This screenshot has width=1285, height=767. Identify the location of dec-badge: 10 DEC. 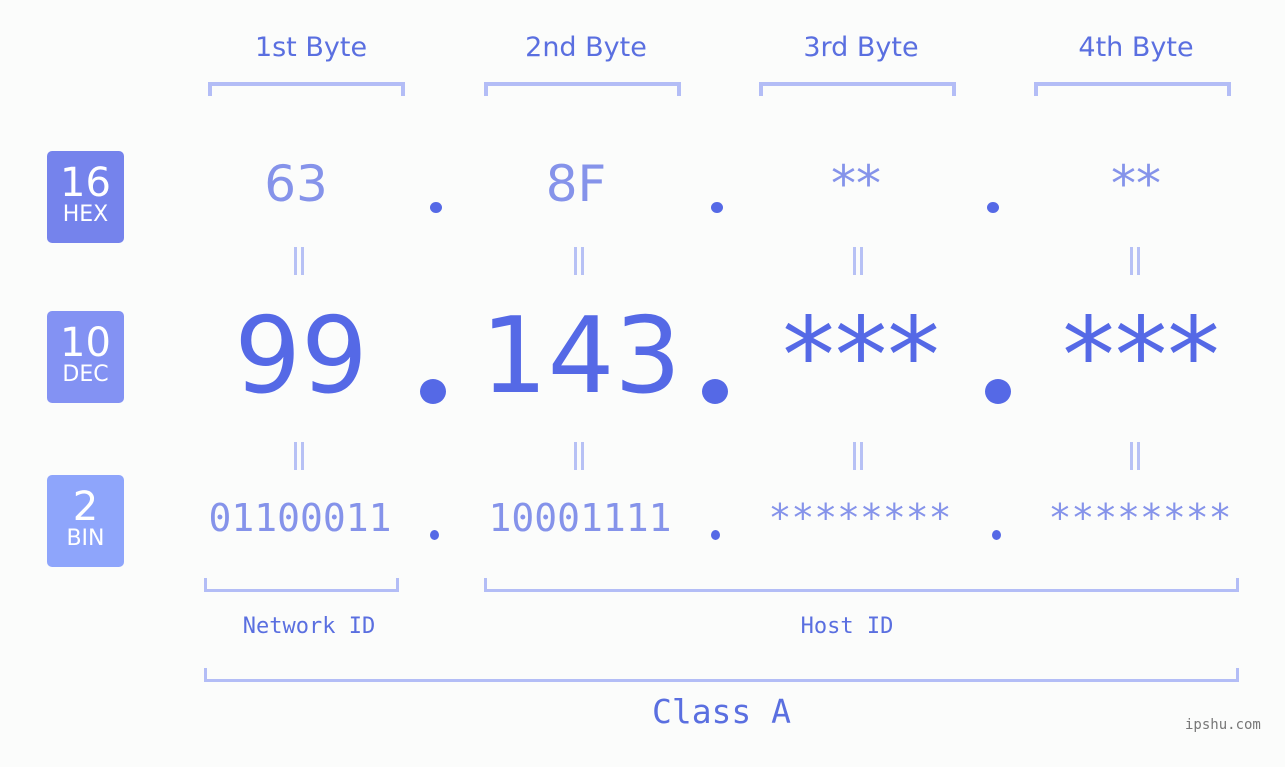
(85, 357).